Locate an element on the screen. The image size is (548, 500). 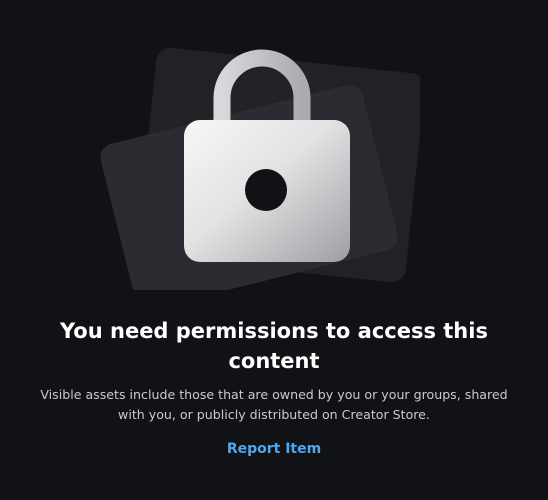
keyhole is located at coordinates (266, 190).